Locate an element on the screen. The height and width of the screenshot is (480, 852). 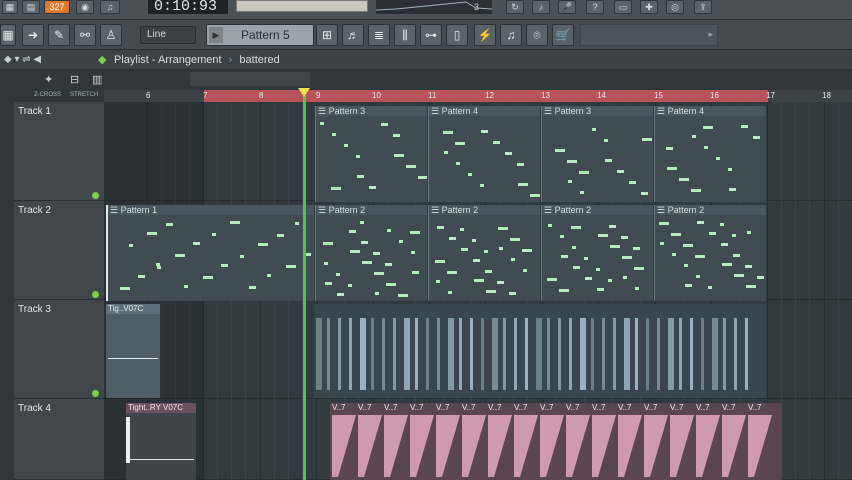
playhead is located at coordinates (304, 287).